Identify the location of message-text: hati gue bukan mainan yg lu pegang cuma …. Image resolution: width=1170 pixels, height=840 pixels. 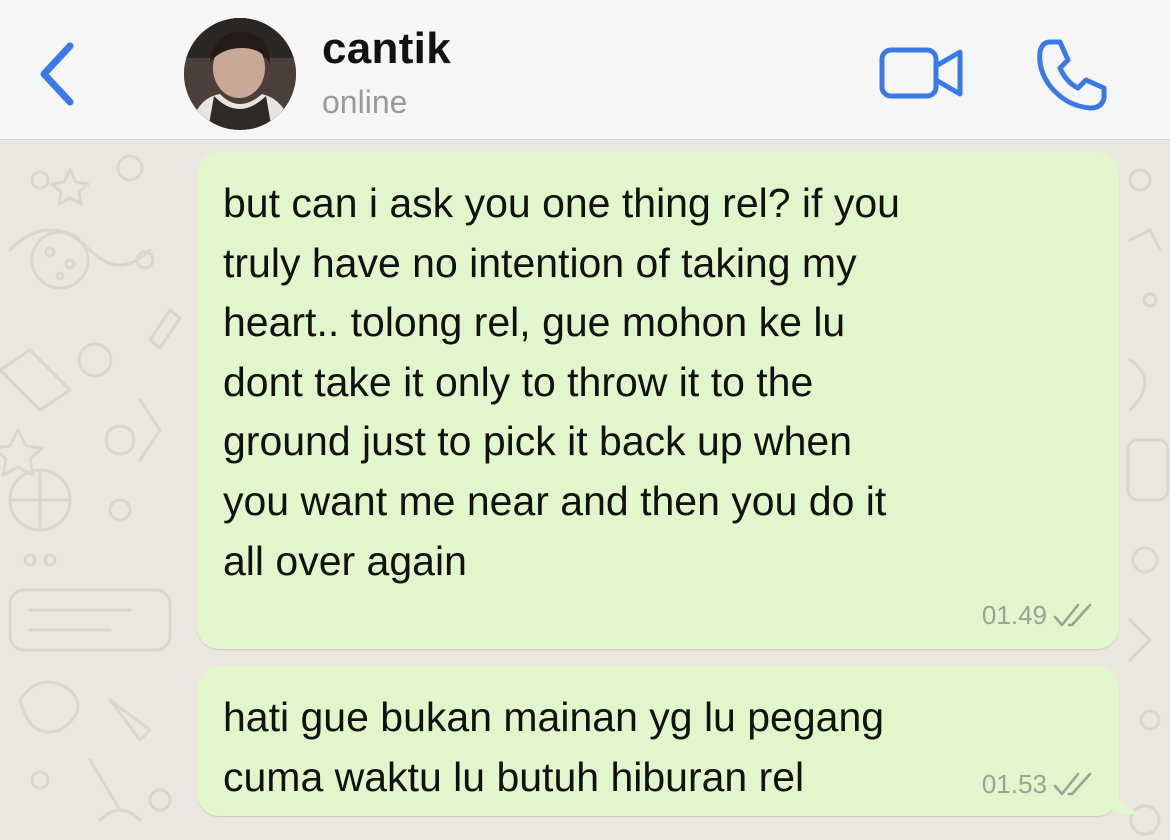
(554, 747).